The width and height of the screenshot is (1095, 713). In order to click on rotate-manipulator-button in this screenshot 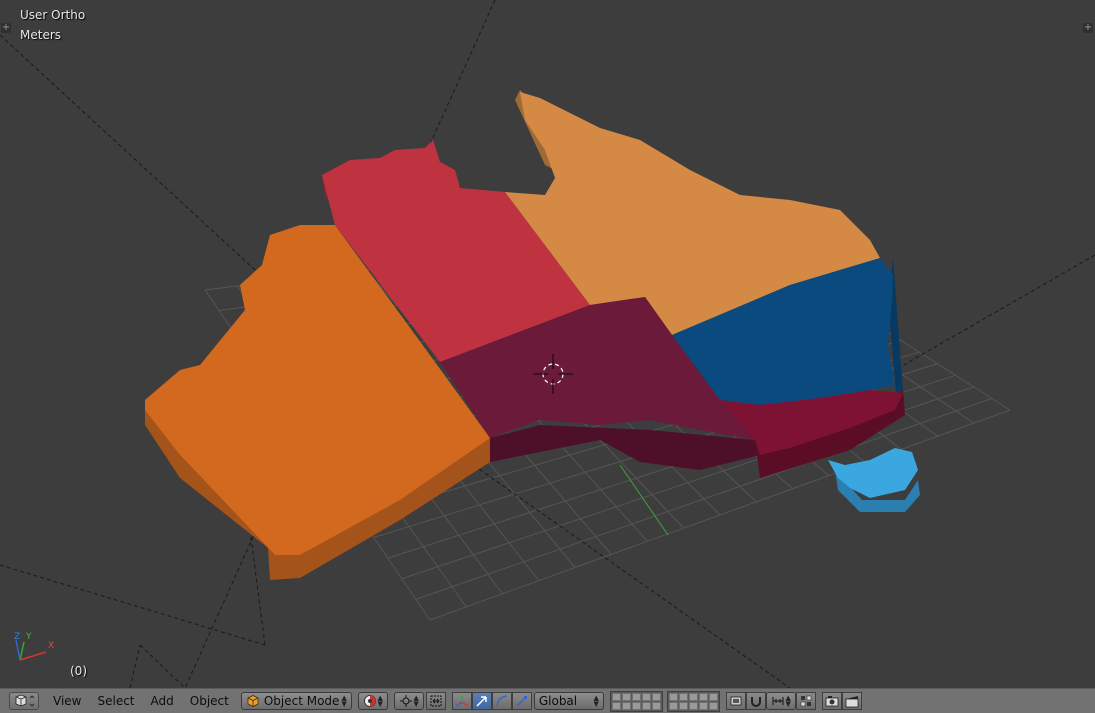, I will do `click(501, 701)`.